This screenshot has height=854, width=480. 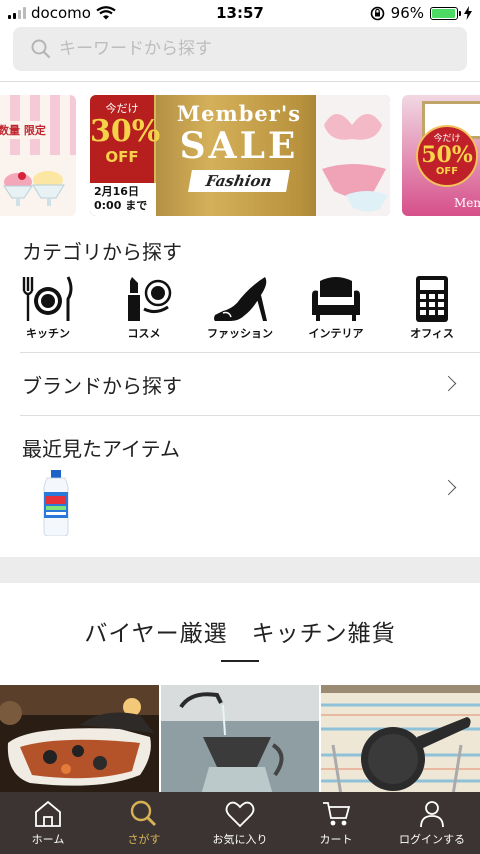 What do you see at coordinates (240, 81) in the screenshot?
I see `header-divider` at bounding box center [240, 81].